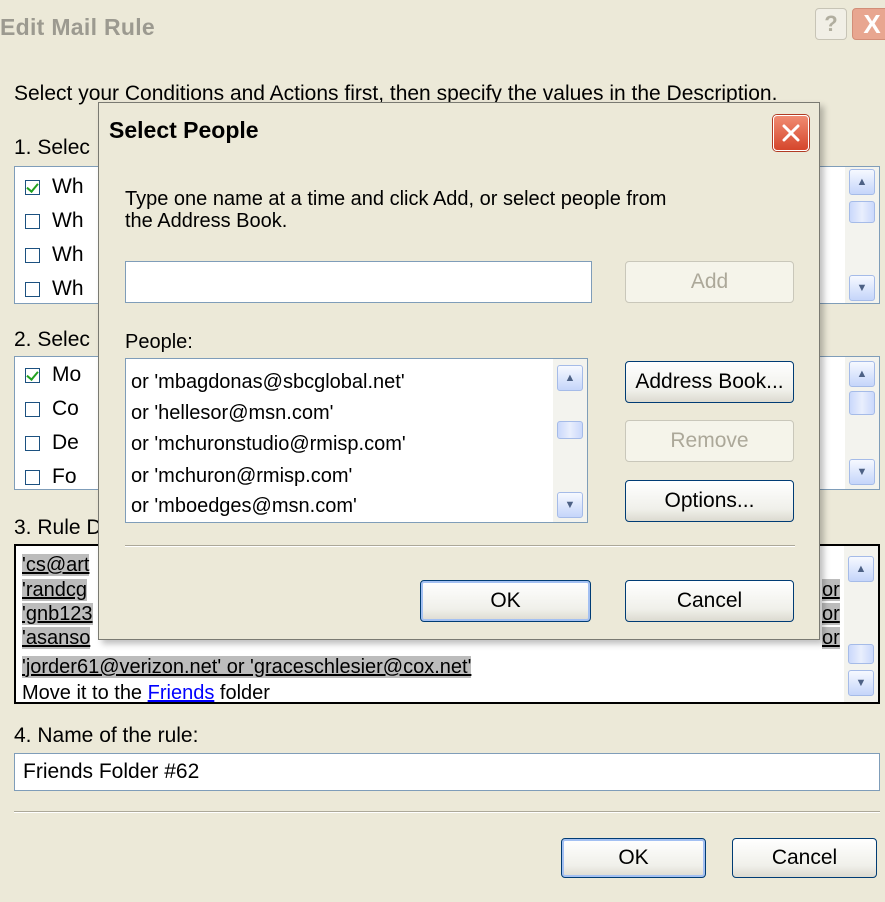 The width and height of the screenshot is (885, 902). What do you see at coordinates (54, 590) in the screenshot?
I see `description-recipient-link: 'randcg` at bounding box center [54, 590].